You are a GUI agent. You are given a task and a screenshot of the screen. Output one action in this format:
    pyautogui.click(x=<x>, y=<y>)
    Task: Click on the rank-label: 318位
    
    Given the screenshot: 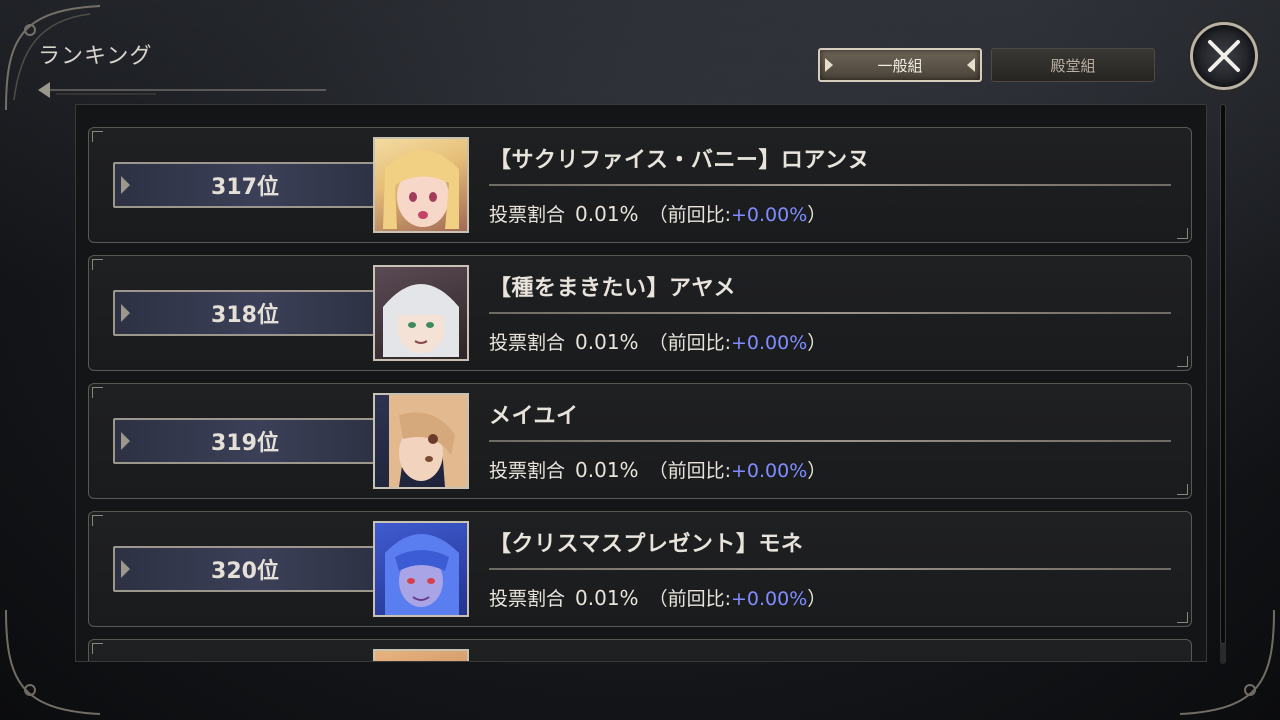 What is the action you would take?
    pyautogui.click(x=245, y=315)
    